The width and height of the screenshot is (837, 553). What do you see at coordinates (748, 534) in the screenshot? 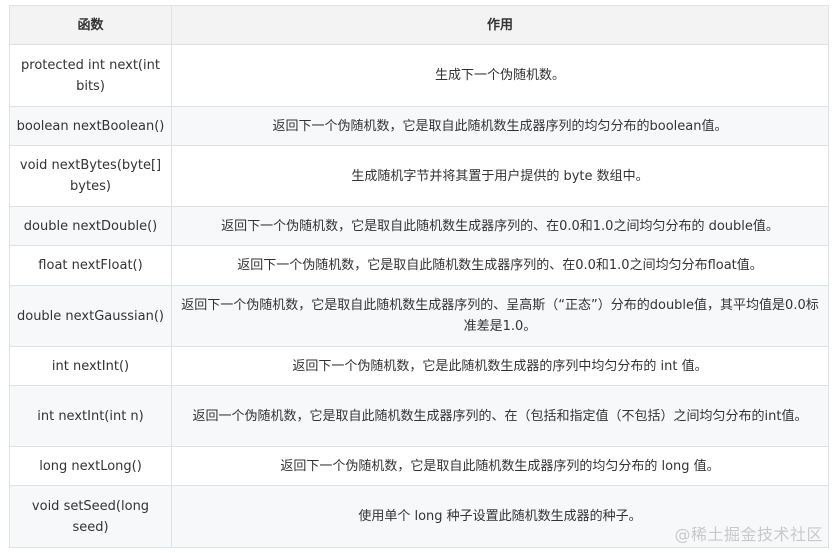
I see `watermark: @稀土掘金技术社区` at bounding box center [748, 534].